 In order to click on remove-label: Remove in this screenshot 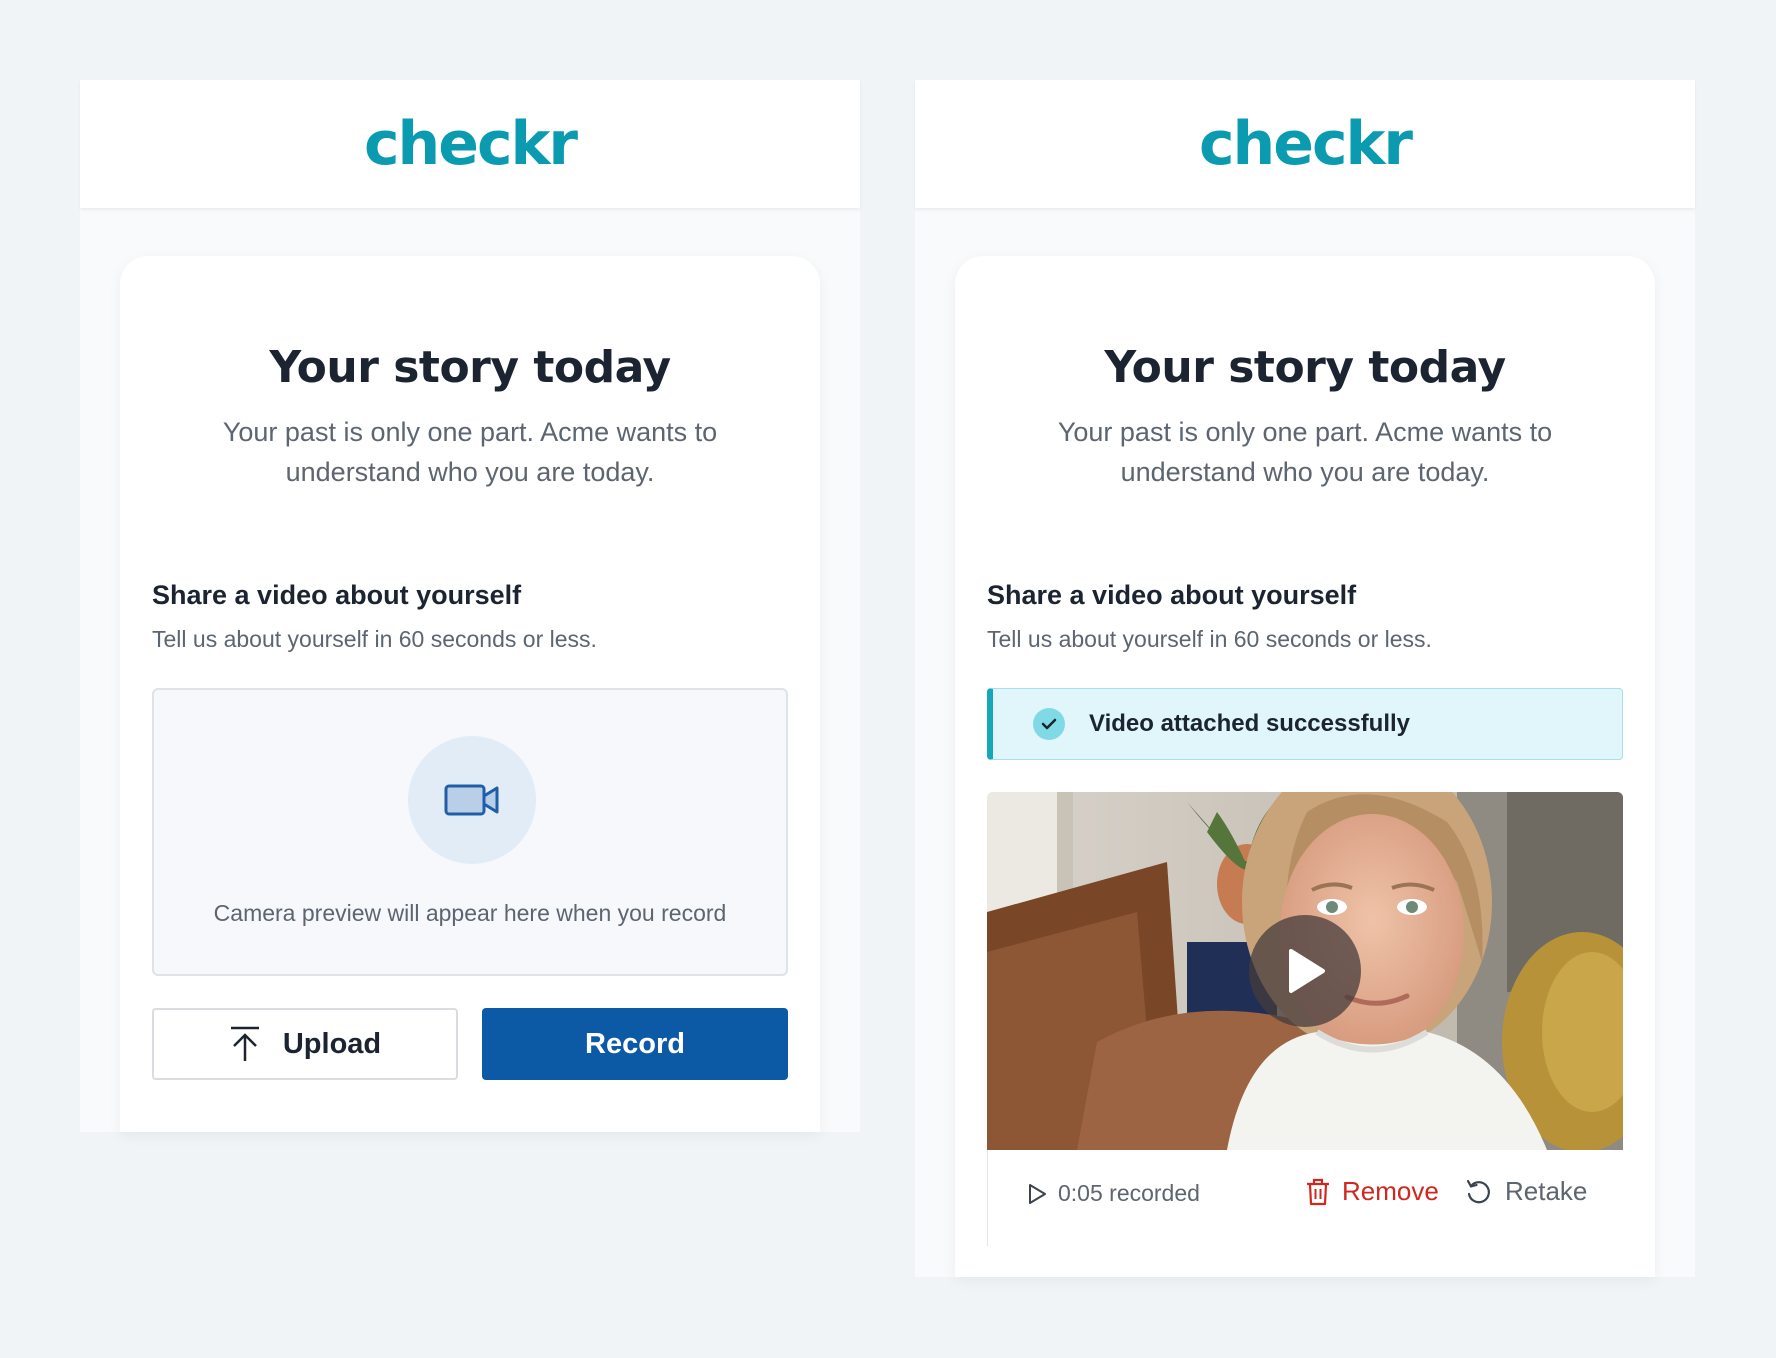, I will do `click(1390, 1191)`.